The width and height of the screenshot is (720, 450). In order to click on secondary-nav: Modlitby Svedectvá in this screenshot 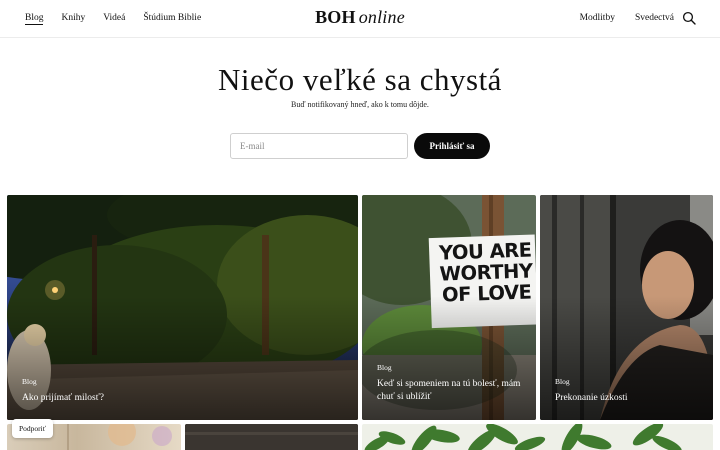, I will do `click(627, 18)`.